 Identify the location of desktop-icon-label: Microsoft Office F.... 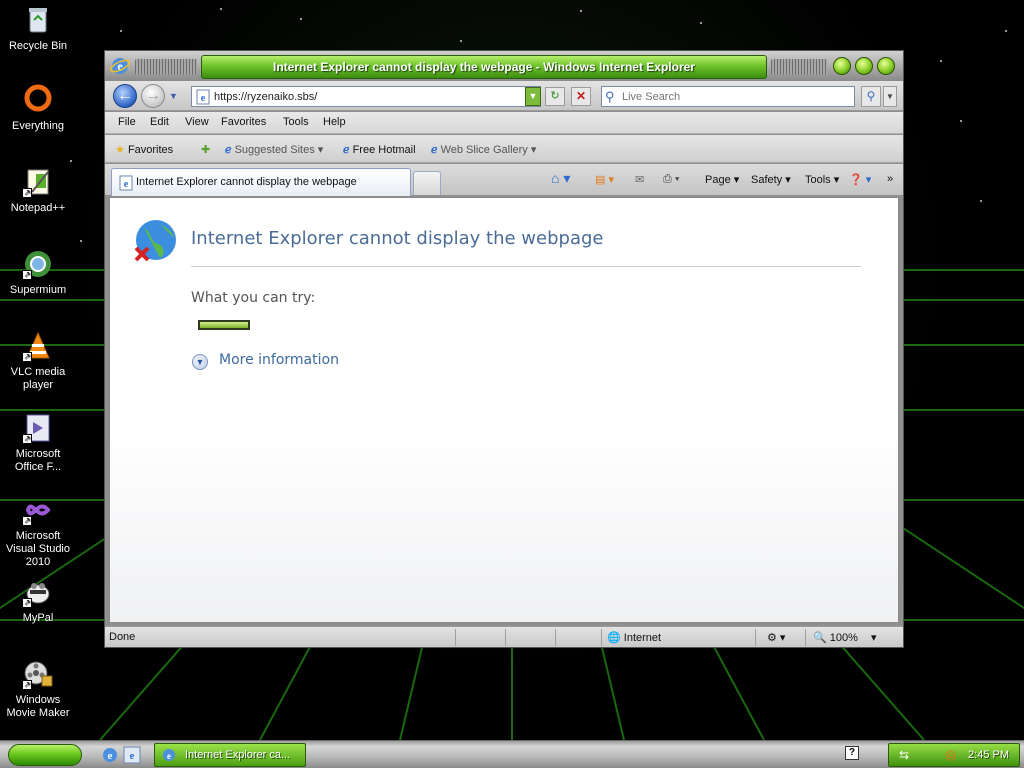
(38, 460).